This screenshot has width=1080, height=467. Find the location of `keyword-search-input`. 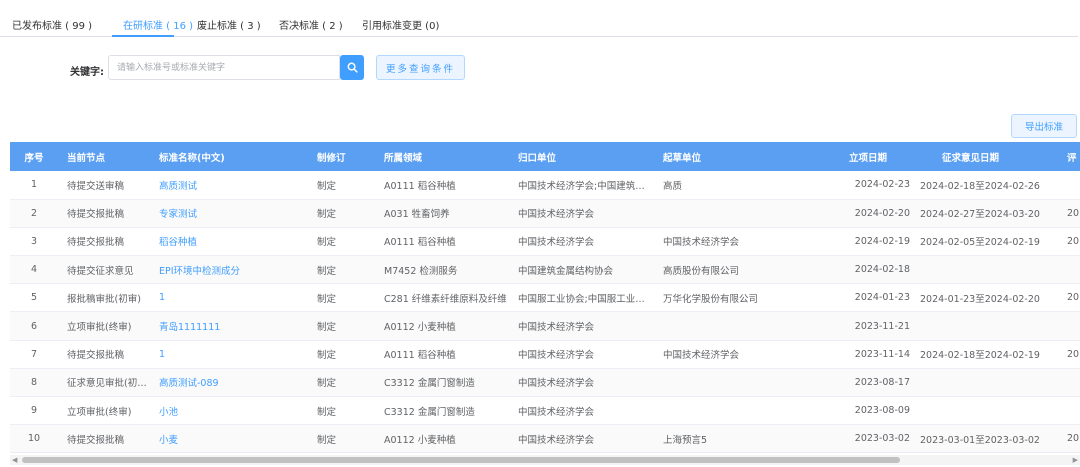

keyword-search-input is located at coordinates (224, 67).